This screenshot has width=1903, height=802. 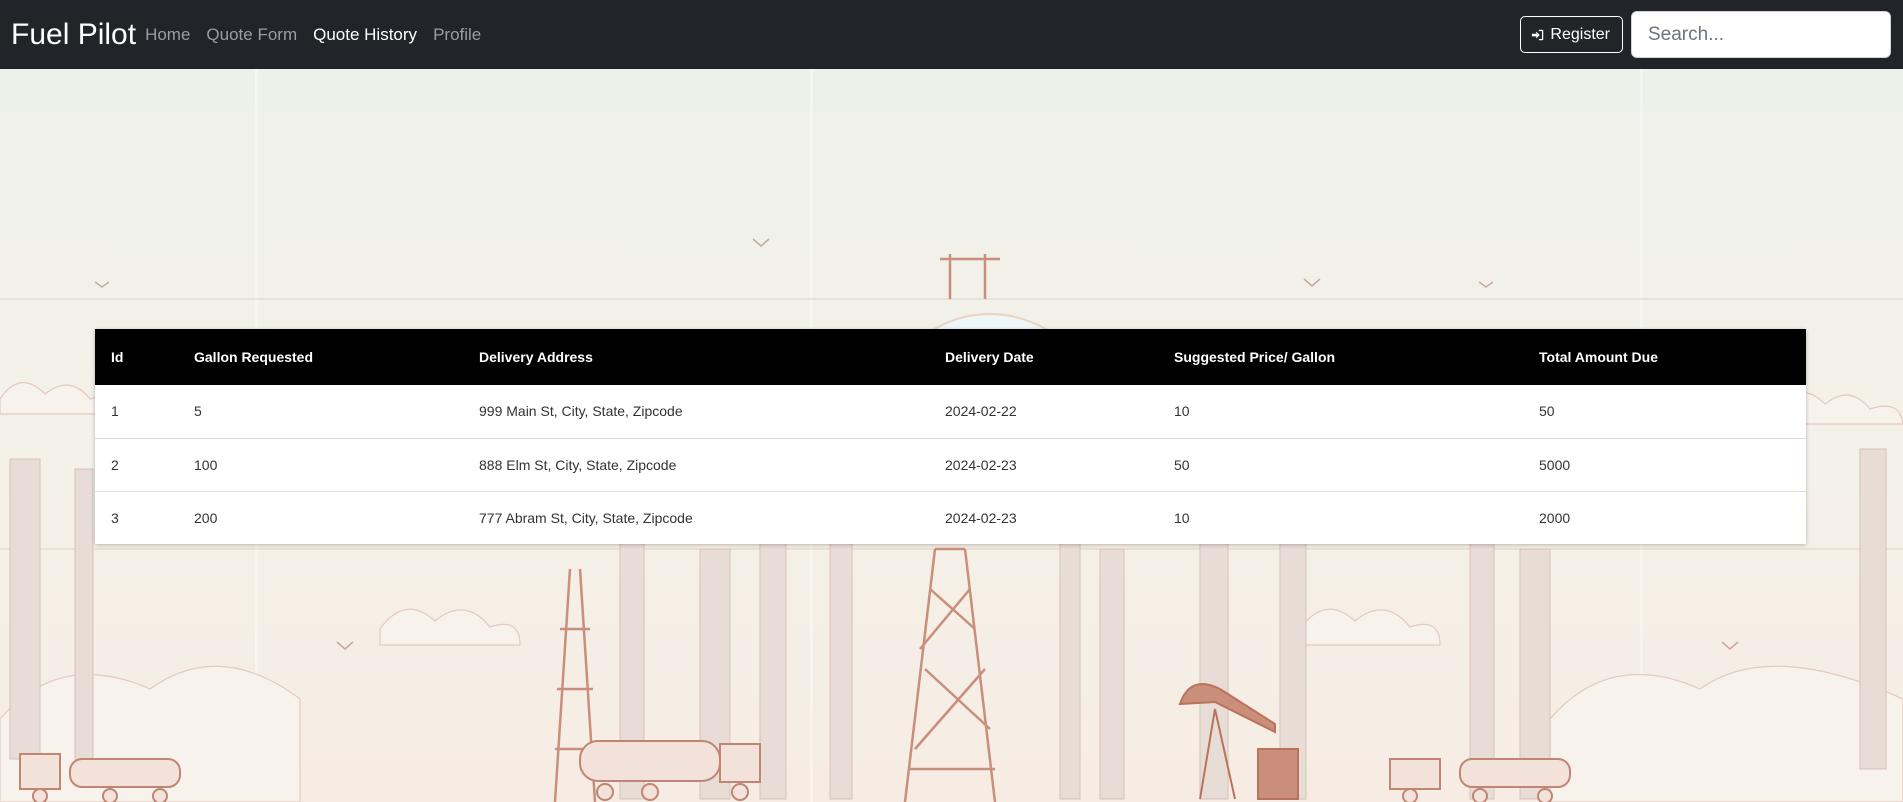 I want to click on cell-delivery-date: 2024-02-22, so click(x=981, y=411).